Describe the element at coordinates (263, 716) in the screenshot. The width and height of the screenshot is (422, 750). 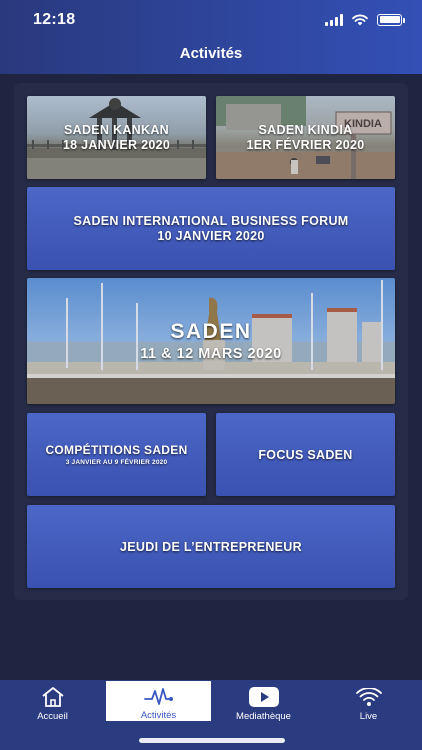
I see `tab-label: Mediathèque` at that location.